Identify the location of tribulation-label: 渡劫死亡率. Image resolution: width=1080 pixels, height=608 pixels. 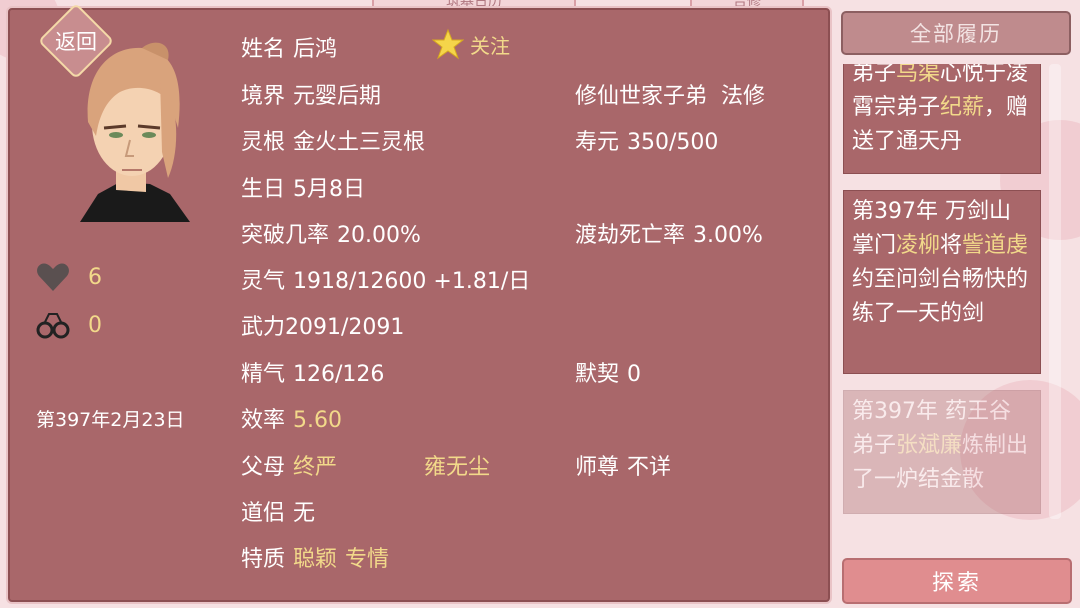
(630, 235).